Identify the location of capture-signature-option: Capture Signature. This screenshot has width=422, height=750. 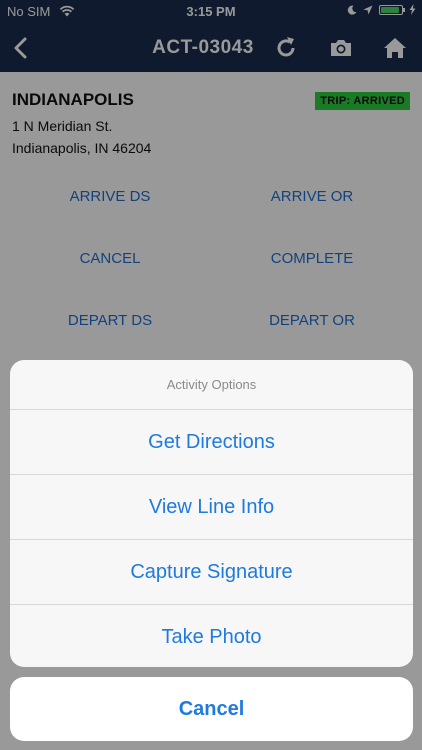
(211, 572).